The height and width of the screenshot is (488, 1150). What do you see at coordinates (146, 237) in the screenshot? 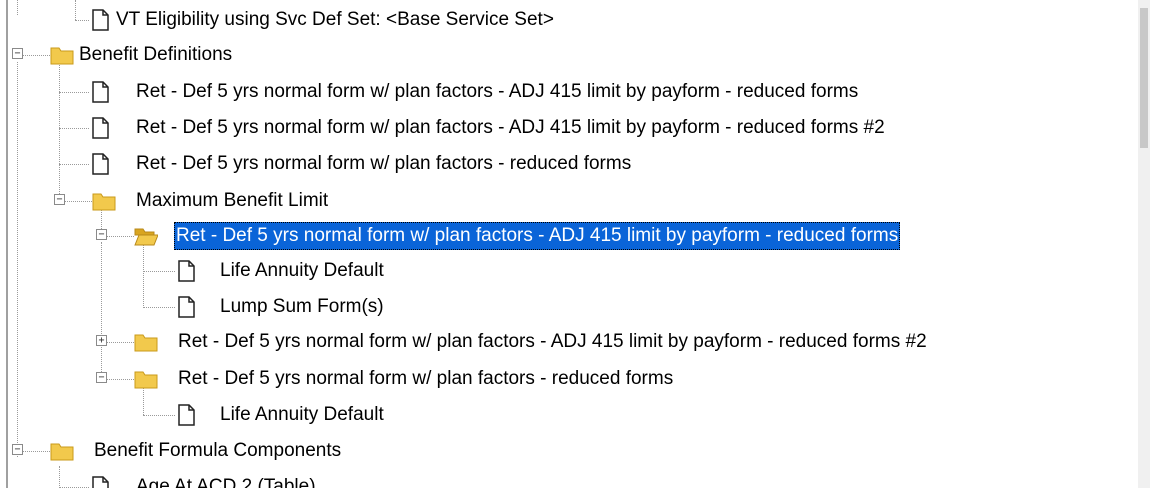
I see `folder-open-icon` at bounding box center [146, 237].